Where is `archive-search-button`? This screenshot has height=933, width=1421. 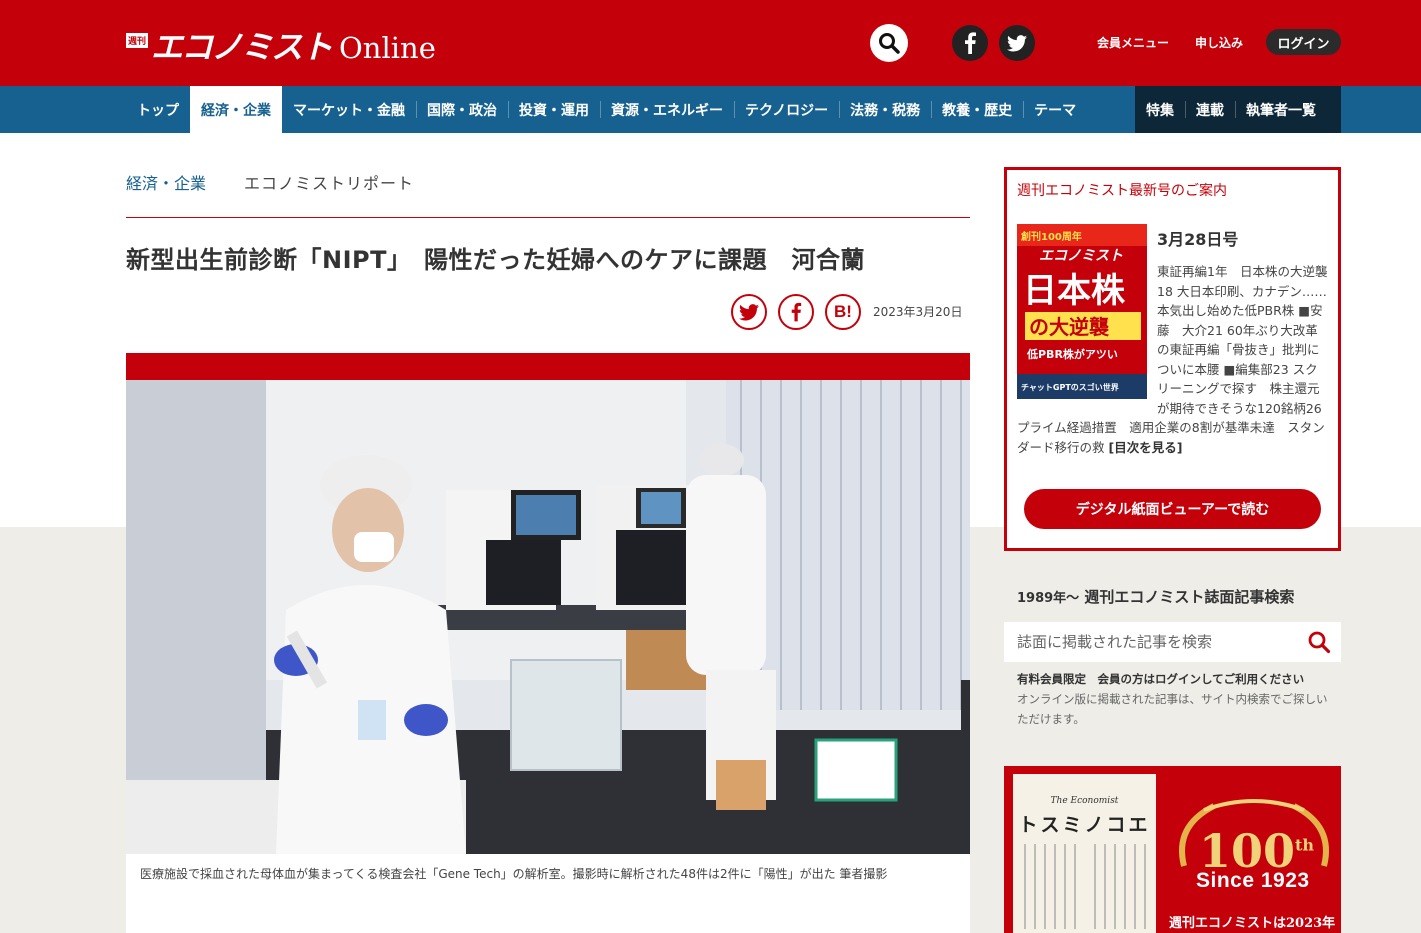
archive-search-button is located at coordinates (1319, 644).